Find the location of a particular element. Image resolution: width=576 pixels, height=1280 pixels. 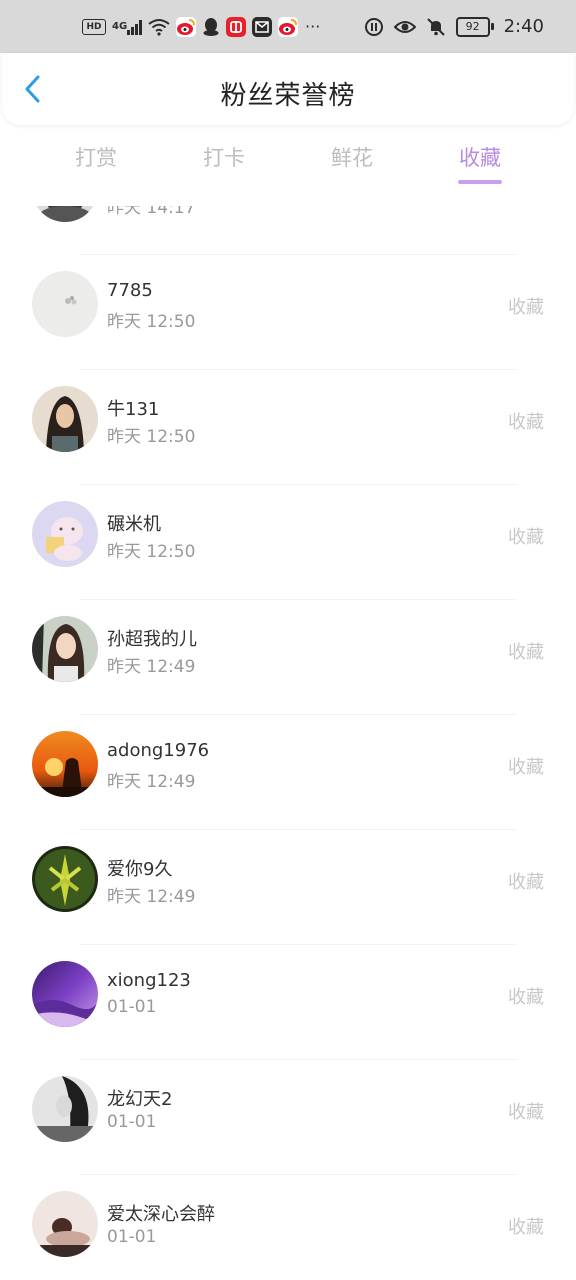

battery-level: 92 is located at coordinates (472, 26).